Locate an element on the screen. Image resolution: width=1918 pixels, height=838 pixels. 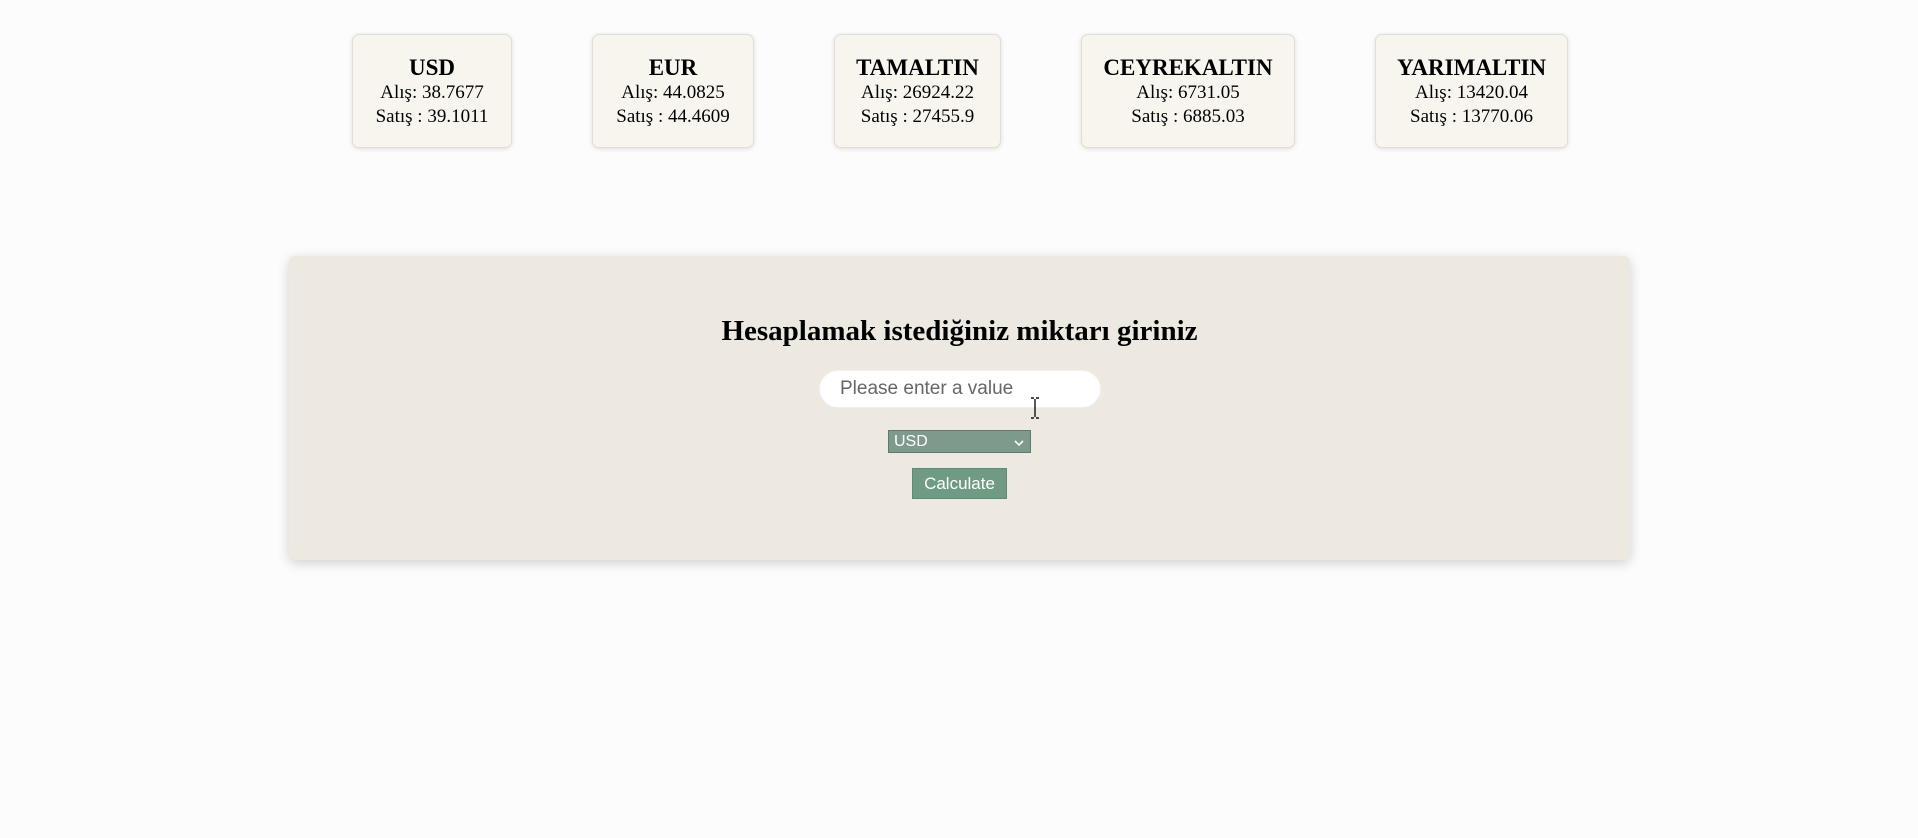
rate-sell: Satış : 13770.06 is located at coordinates (1471, 116).